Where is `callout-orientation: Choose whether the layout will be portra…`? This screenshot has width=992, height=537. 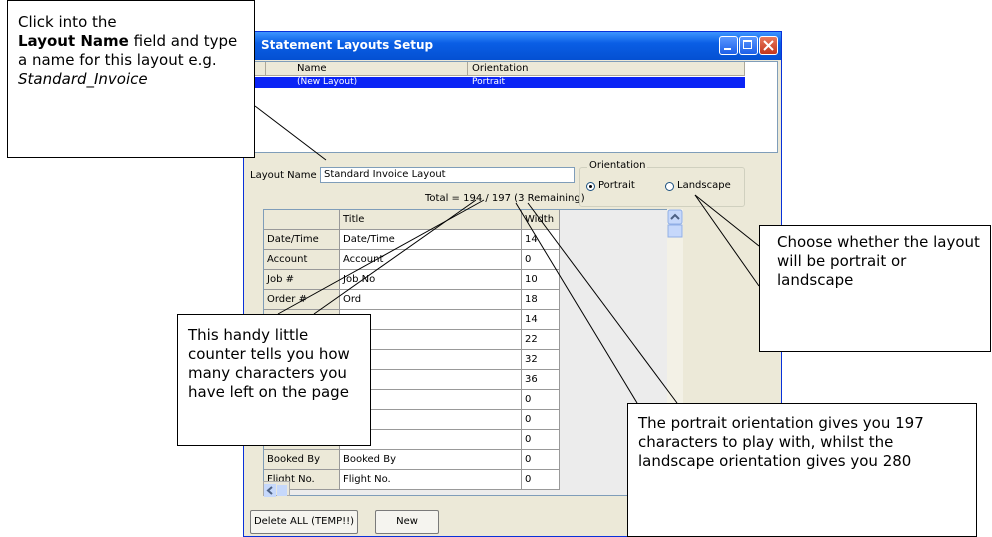
callout-orientation: Choose whether the layout will be portra… is located at coordinates (875, 288).